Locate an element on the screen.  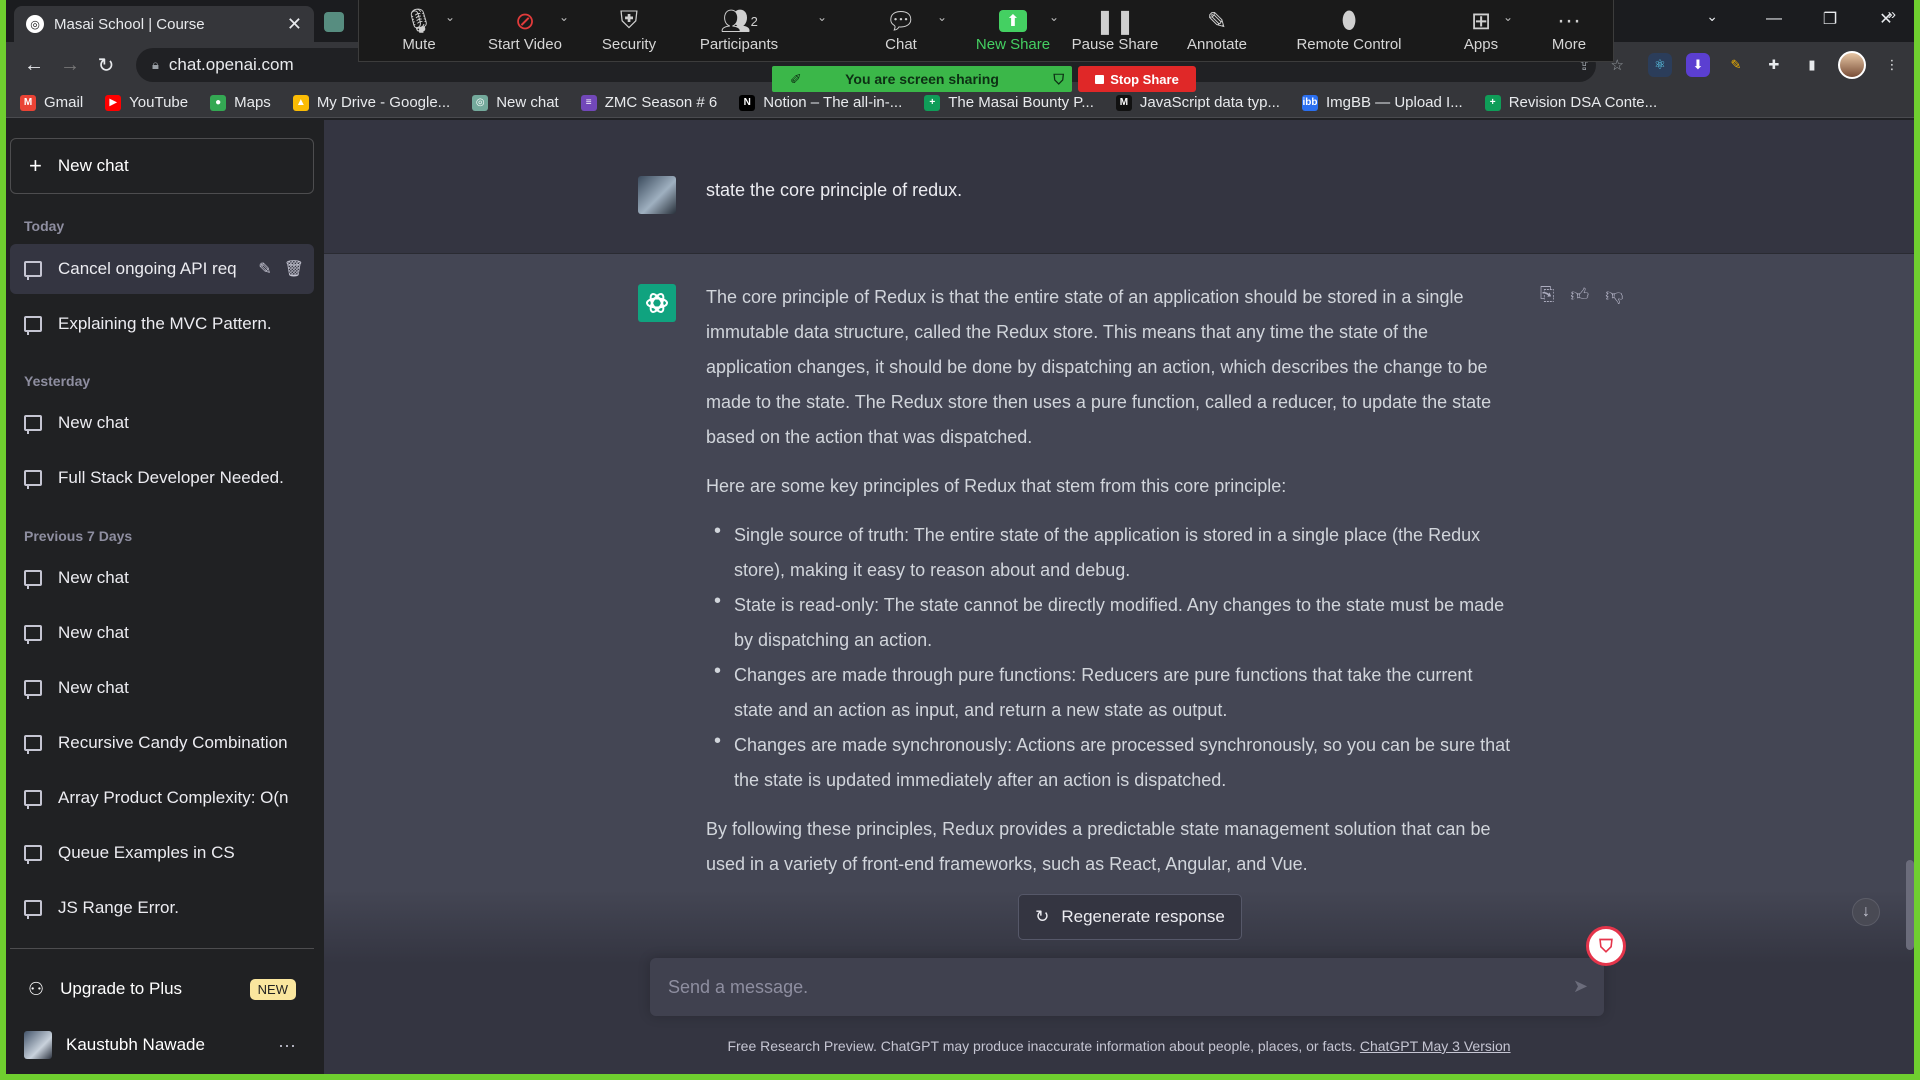
color-picker-icon: ✎ is located at coordinates (1736, 65).